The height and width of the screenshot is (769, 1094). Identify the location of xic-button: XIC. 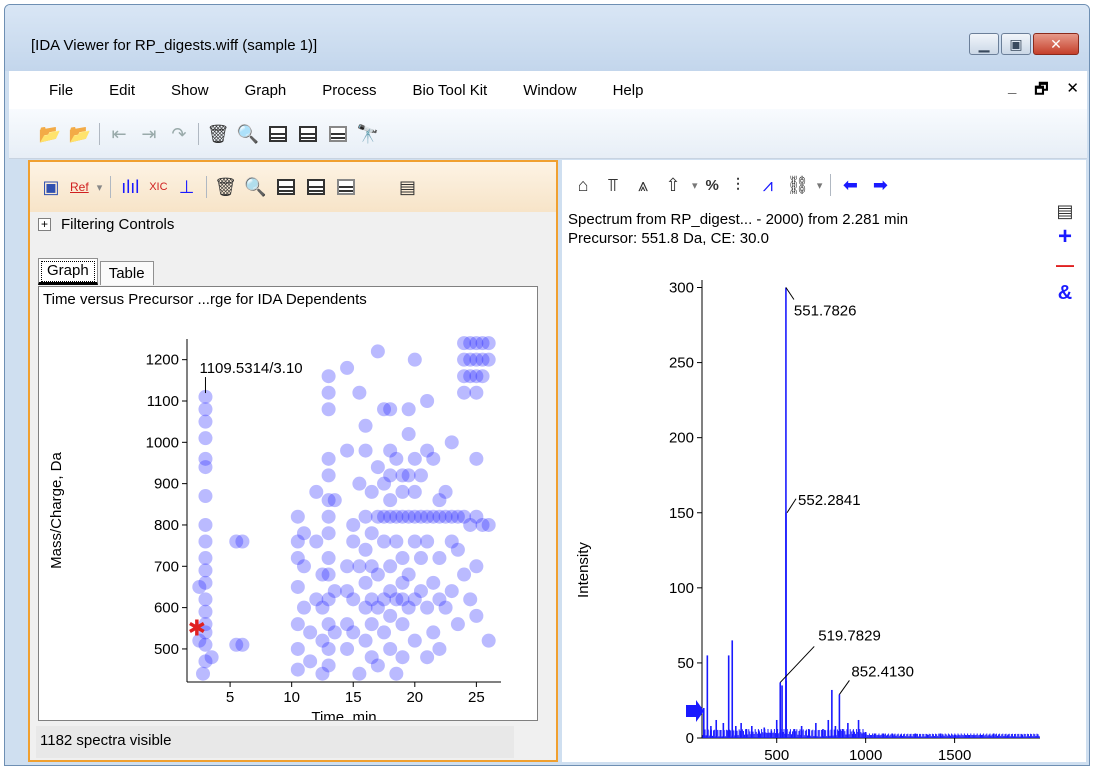
(158, 187).